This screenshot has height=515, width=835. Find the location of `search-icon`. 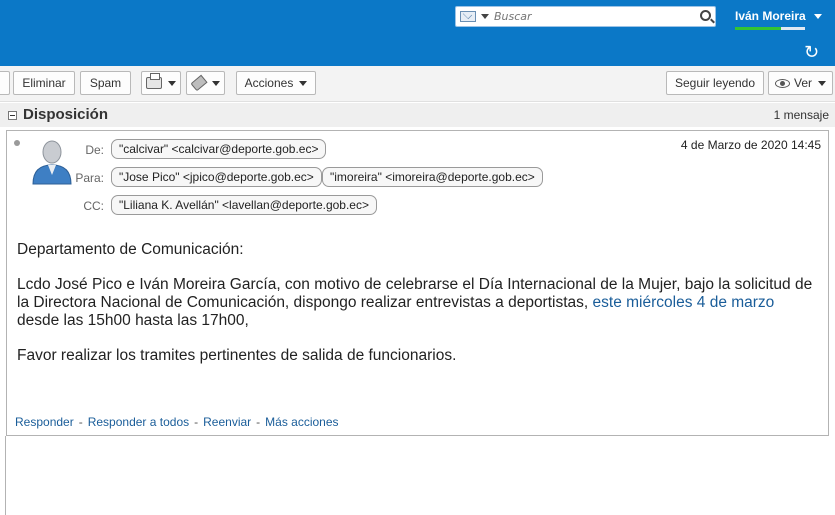

search-icon is located at coordinates (705, 15).